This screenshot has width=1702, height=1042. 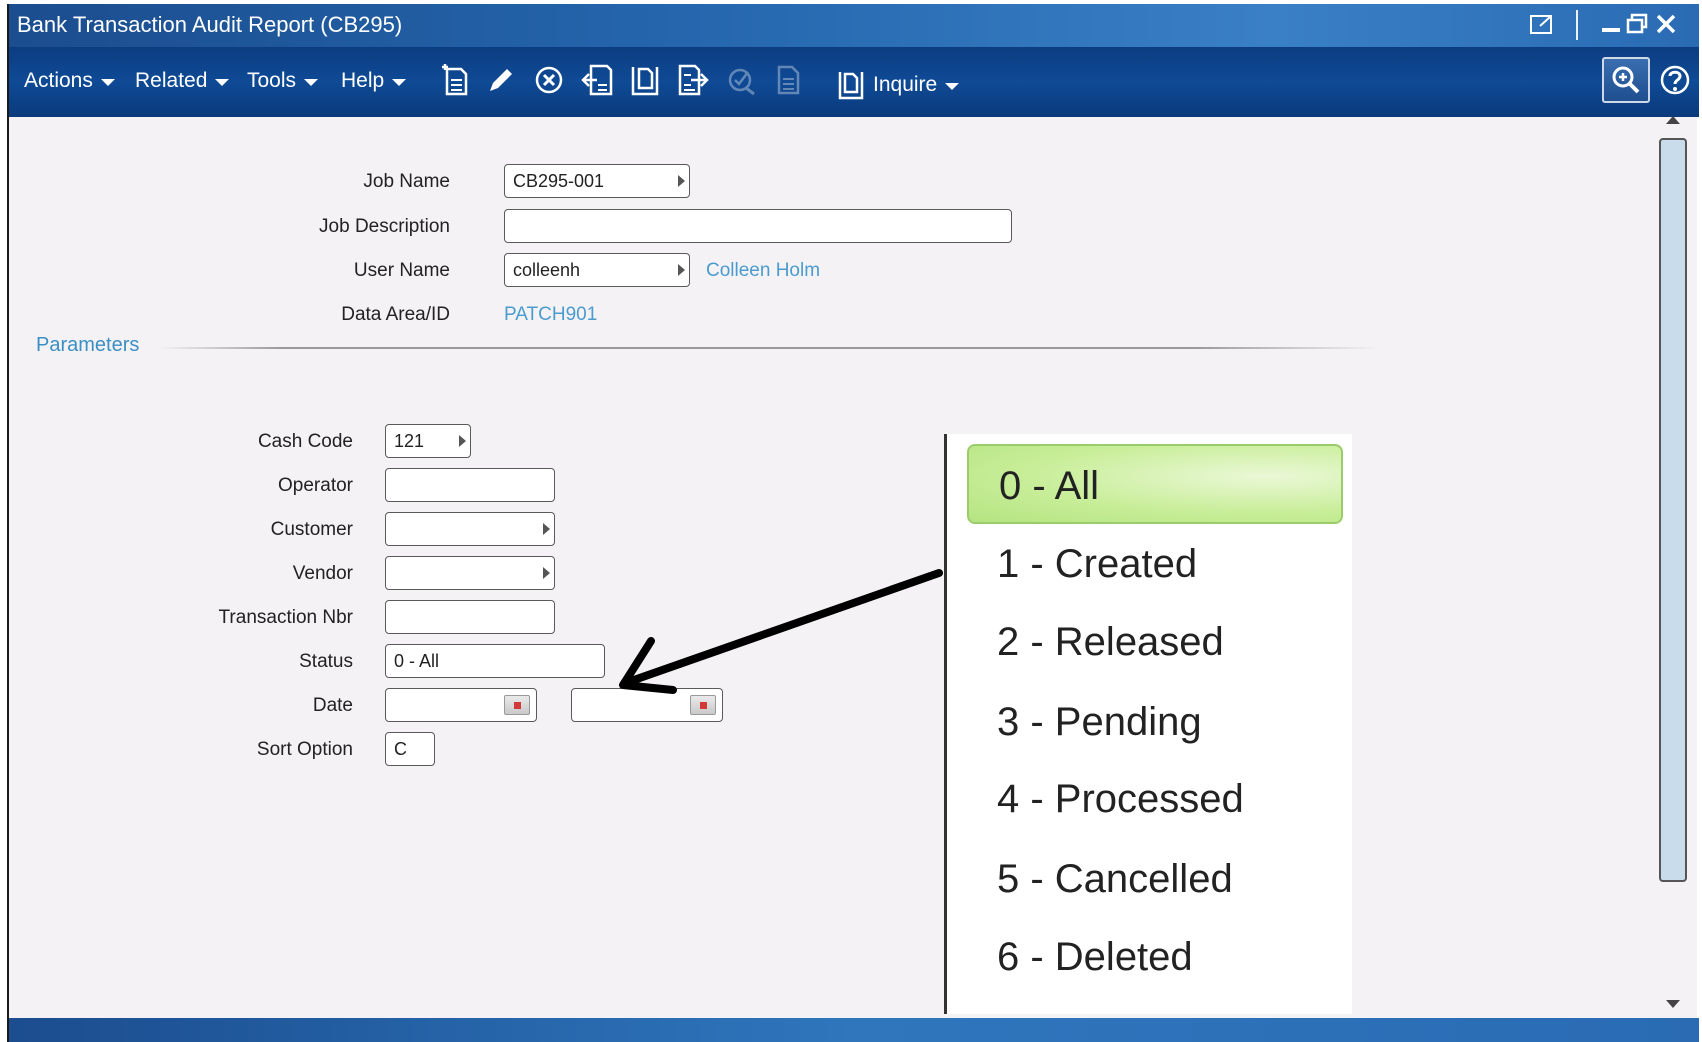 What do you see at coordinates (645, 80) in the screenshot?
I see `copy-document-icon` at bounding box center [645, 80].